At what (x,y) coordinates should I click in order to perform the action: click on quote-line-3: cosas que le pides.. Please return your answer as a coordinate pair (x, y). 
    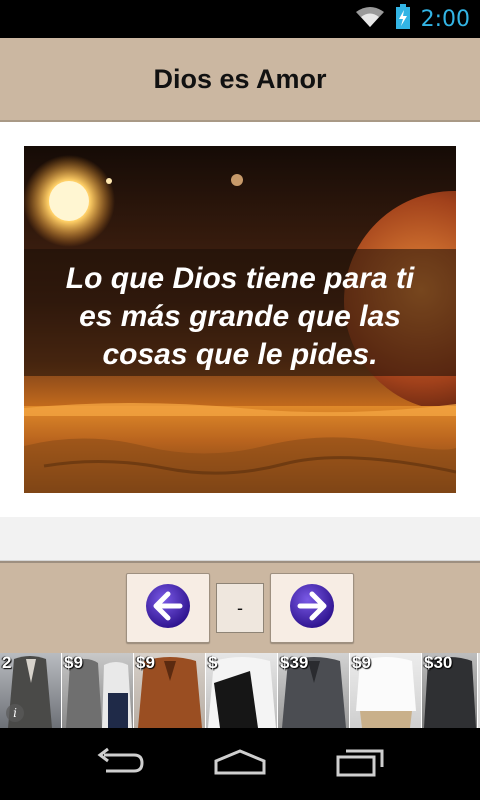
    Looking at the image, I should click on (239, 354).